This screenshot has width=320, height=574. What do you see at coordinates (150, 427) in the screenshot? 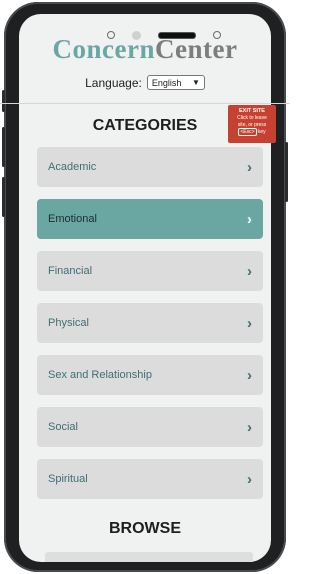
I see `category-social: Social ›` at bounding box center [150, 427].